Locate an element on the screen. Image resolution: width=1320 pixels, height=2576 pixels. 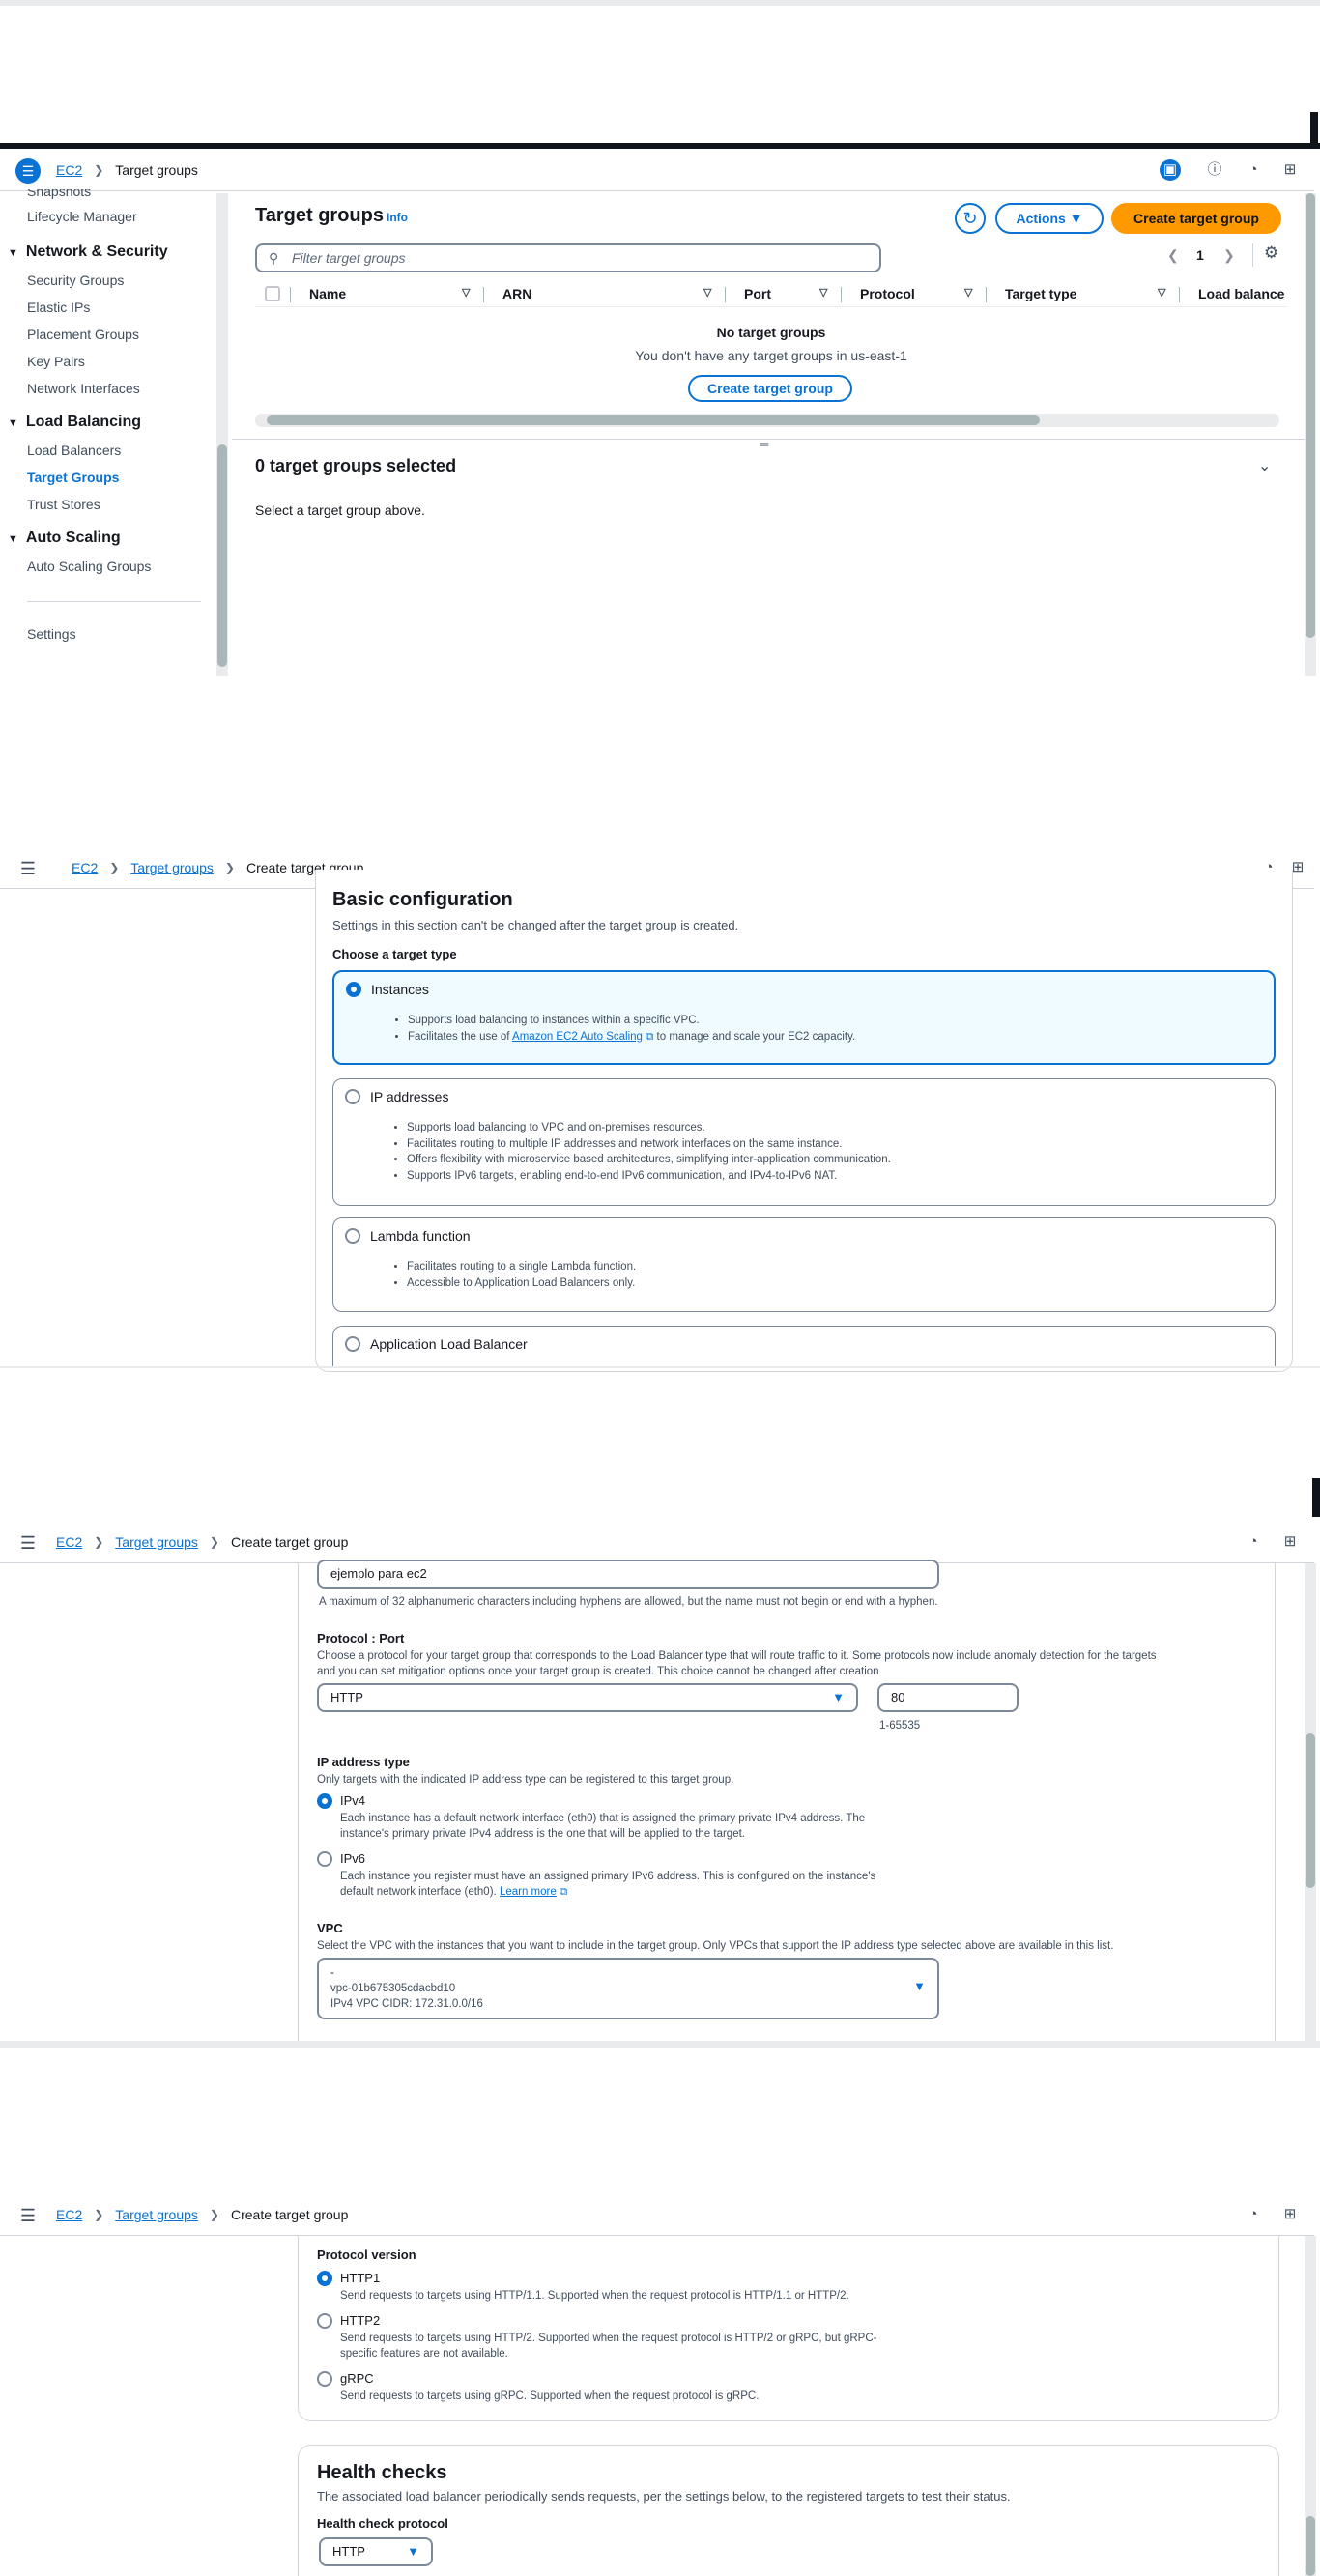
sidebar-section-load-balancing: Load Balancing is located at coordinates (74, 423).